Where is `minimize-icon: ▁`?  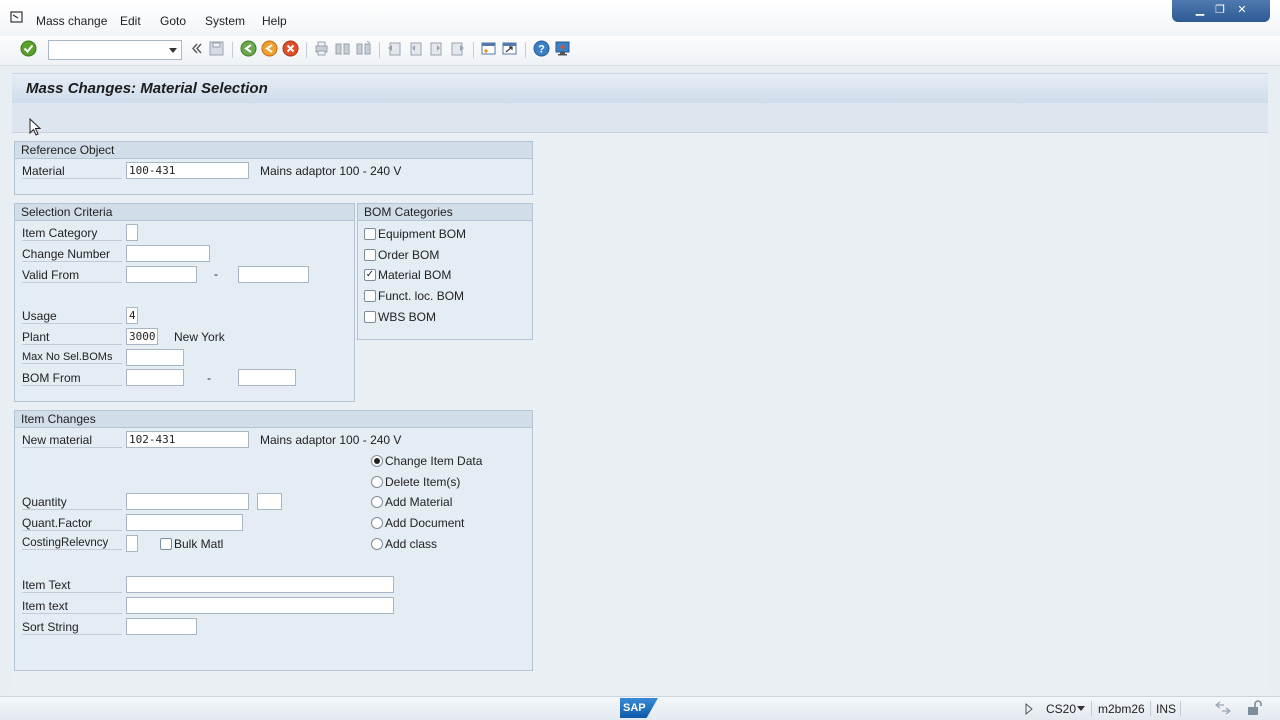
minimize-icon: ▁ is located at coordinates (1200, 10).